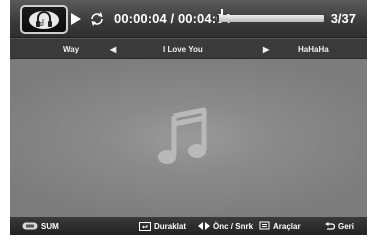 The image size is (377, 245). Describe the element at coordinates (233, 226) in the screenshot. I see `prev-next-label: Önc / Snrk` at that location.